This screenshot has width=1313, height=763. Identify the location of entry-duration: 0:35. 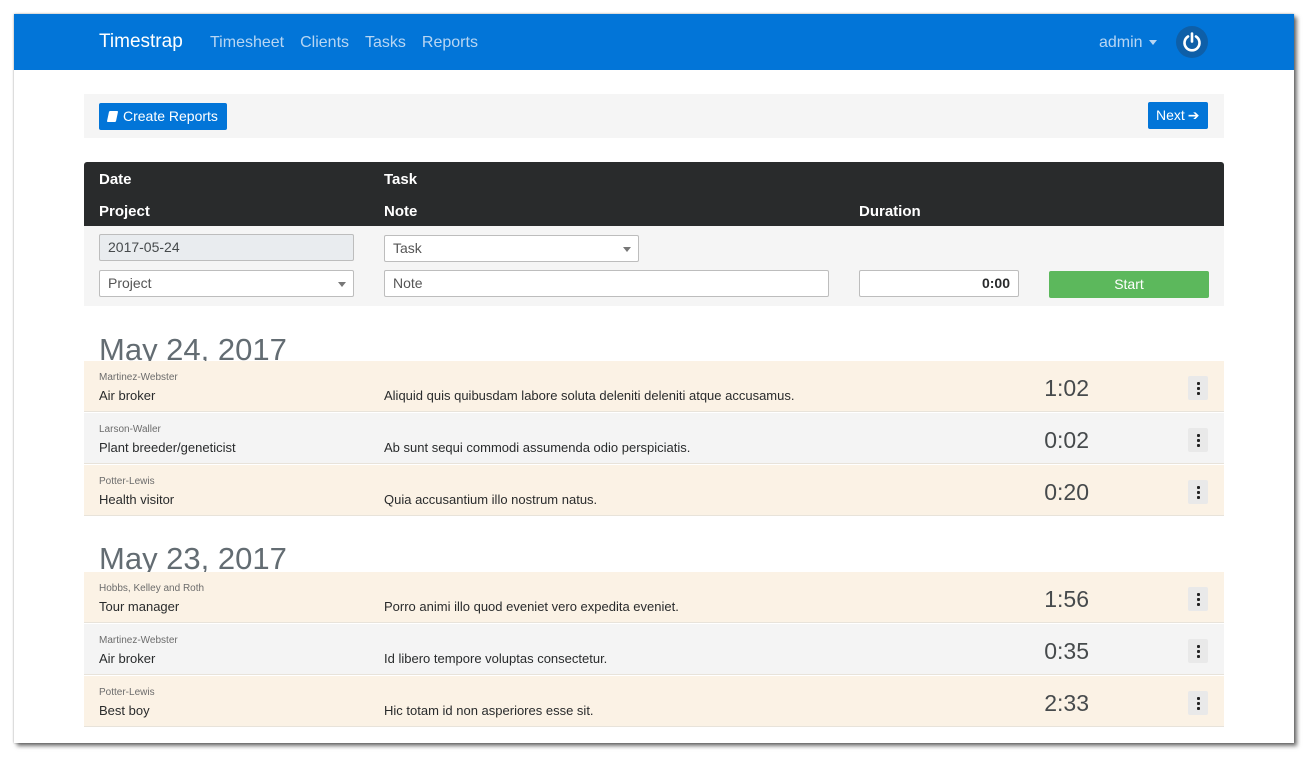
(1066, 651).